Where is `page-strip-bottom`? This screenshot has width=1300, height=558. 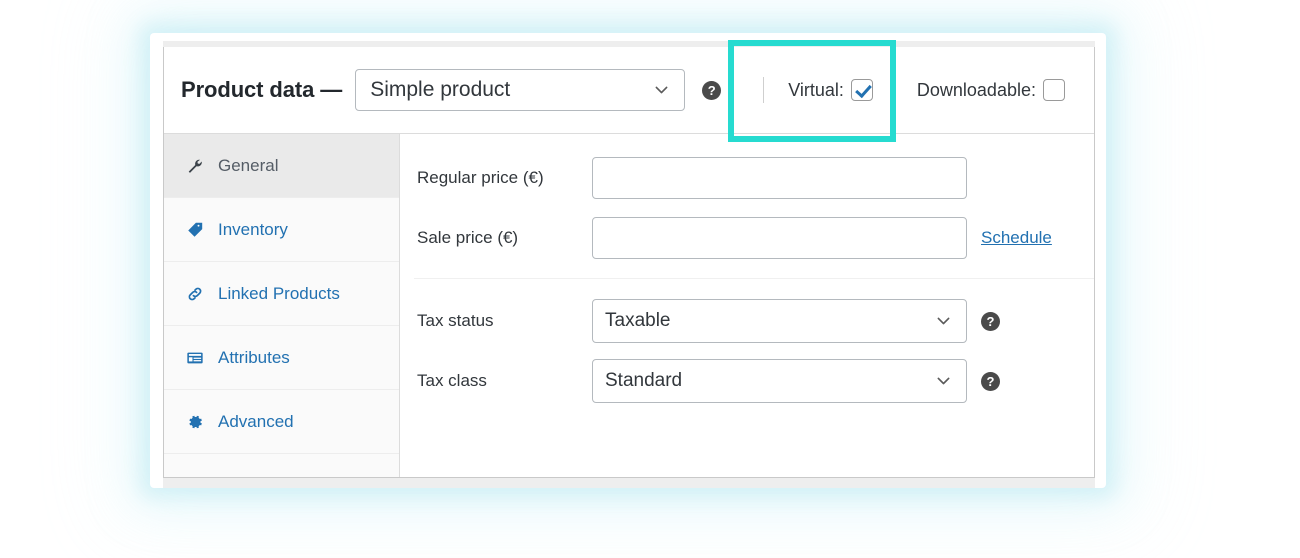 page-strip-bottom is located at coordinates (629, 482).